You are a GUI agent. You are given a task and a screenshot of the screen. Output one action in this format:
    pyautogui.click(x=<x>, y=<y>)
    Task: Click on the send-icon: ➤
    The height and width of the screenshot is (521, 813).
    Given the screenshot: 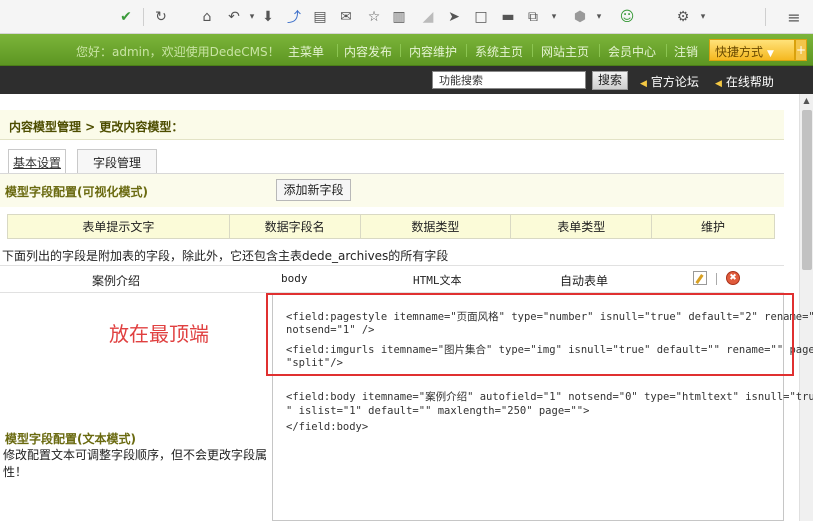 What is the action you would take?
    pyautogui.click(x=454, y=17)
    